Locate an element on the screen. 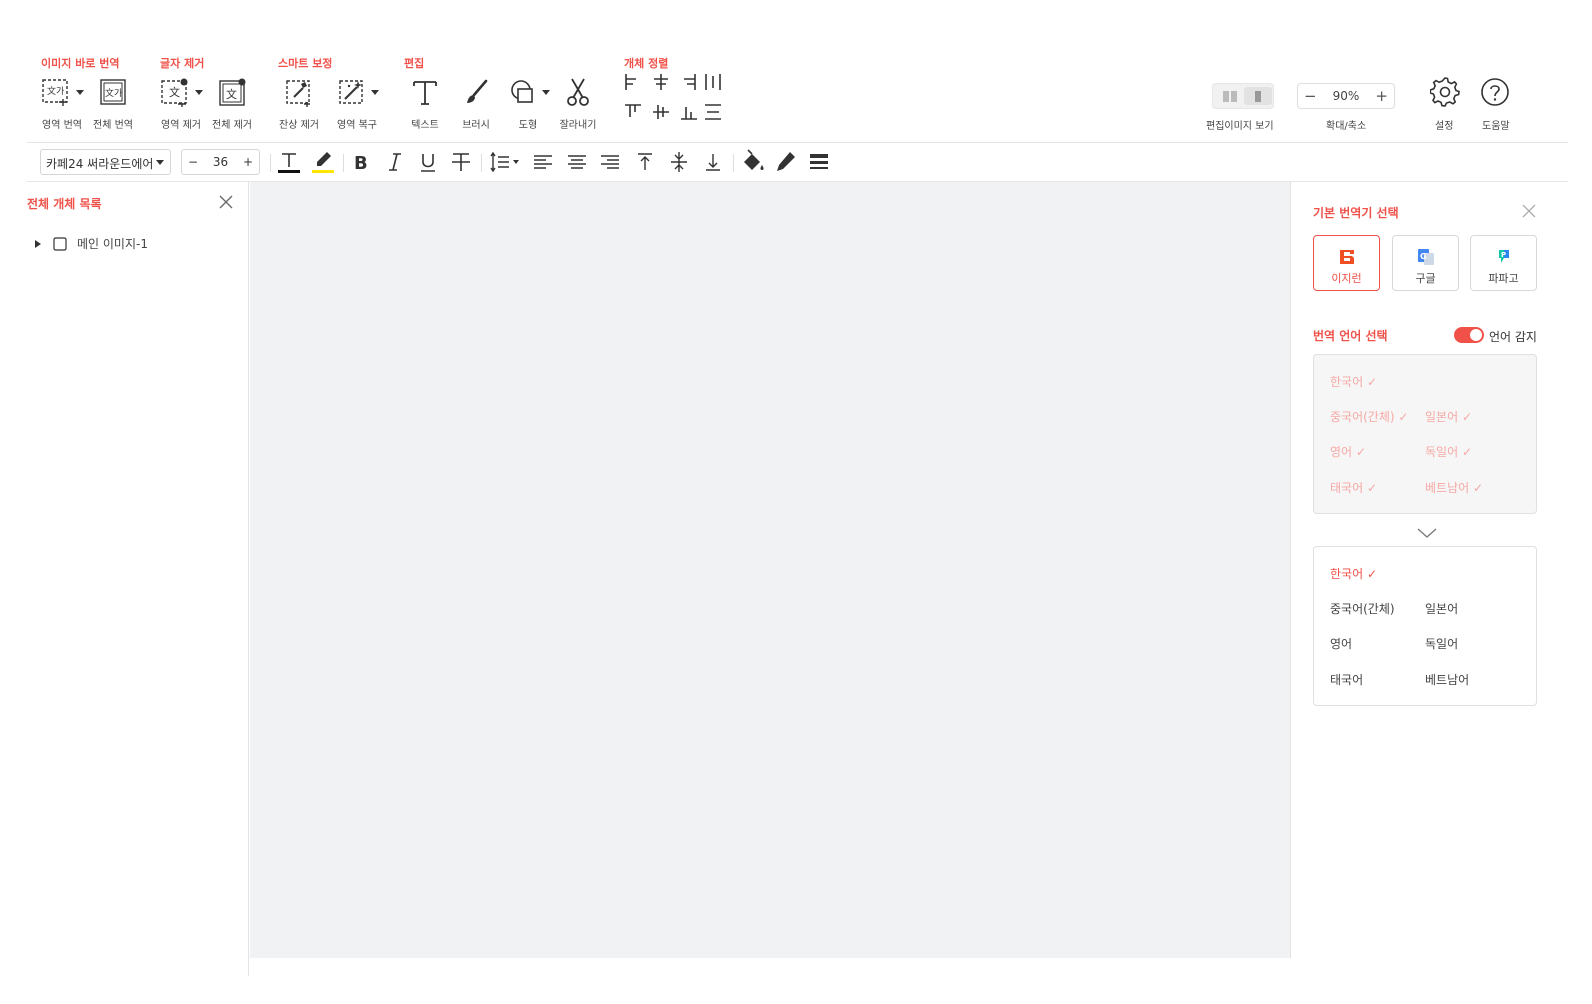 The height and width of the screenshot is (1004, 1592). full-translate-button: 文가 전체 번역 is located at coordinates (113, 102).